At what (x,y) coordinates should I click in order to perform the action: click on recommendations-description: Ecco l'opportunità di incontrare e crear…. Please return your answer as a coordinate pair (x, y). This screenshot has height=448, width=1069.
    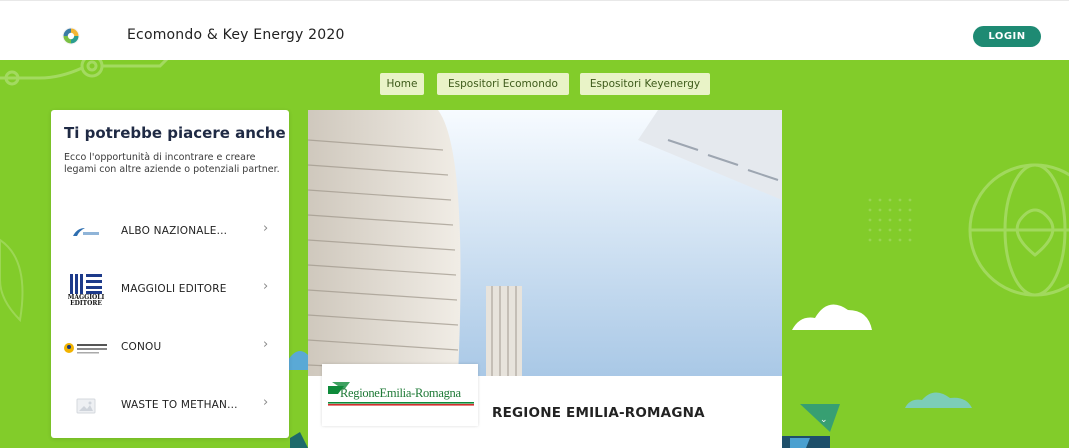
    Looking at the image, I should click on (172, 163).